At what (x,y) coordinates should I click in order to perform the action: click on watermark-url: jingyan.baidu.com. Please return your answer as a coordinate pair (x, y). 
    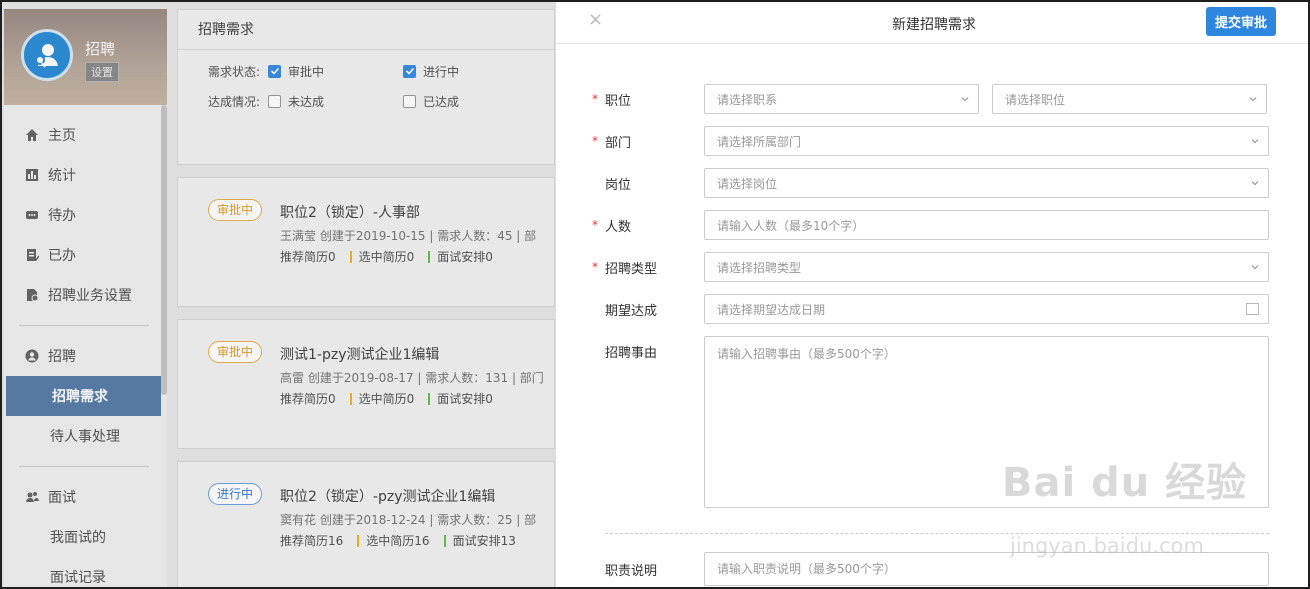
    Looking at the image, I should click on (1107, 546).